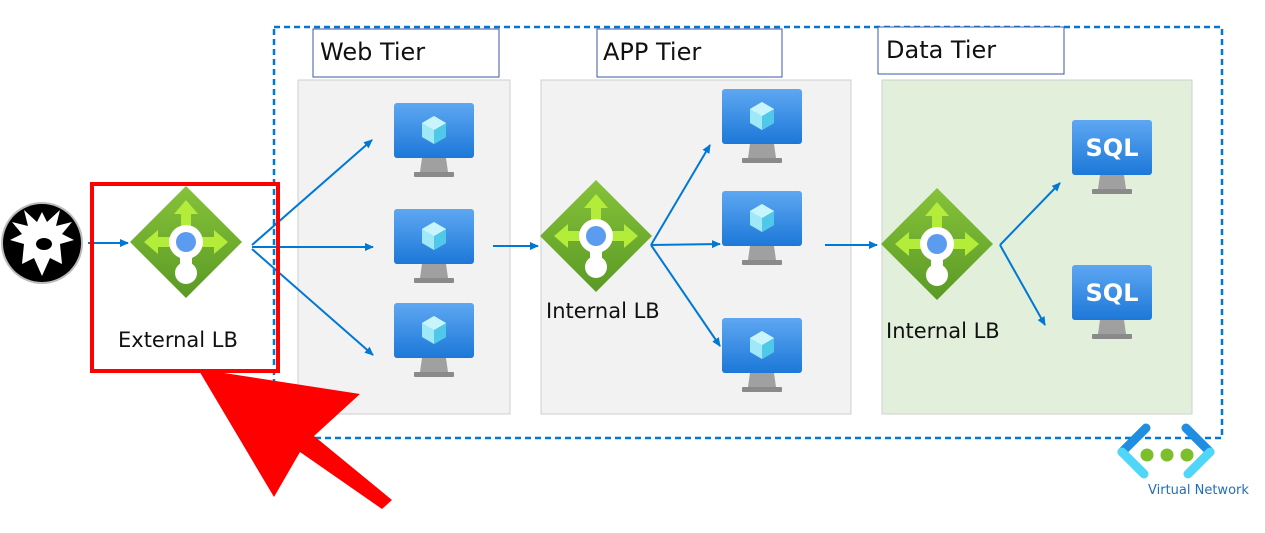 Image resolution: width=1265 pixels, height=533 pixels. I want to click on data-tier-label: Data Tier, so click(971, 50).